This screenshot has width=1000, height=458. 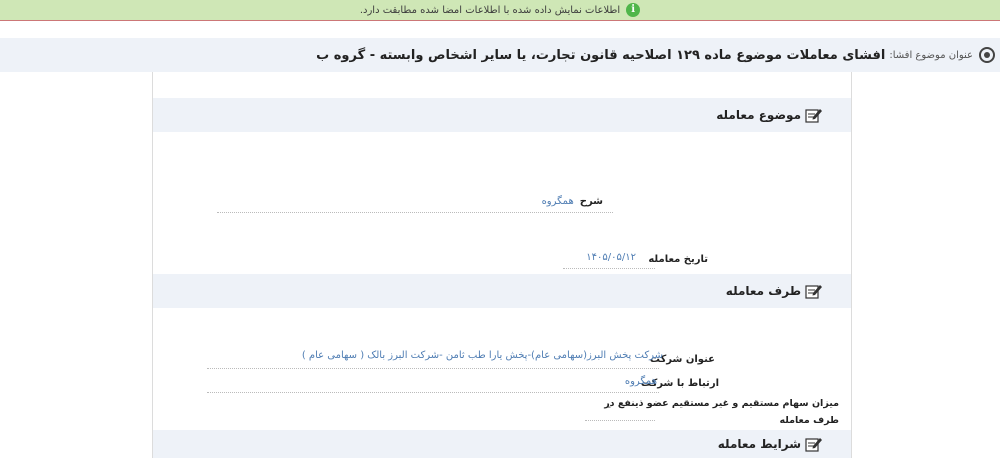 I want to click on target-icon, so click(x=987, y=55).